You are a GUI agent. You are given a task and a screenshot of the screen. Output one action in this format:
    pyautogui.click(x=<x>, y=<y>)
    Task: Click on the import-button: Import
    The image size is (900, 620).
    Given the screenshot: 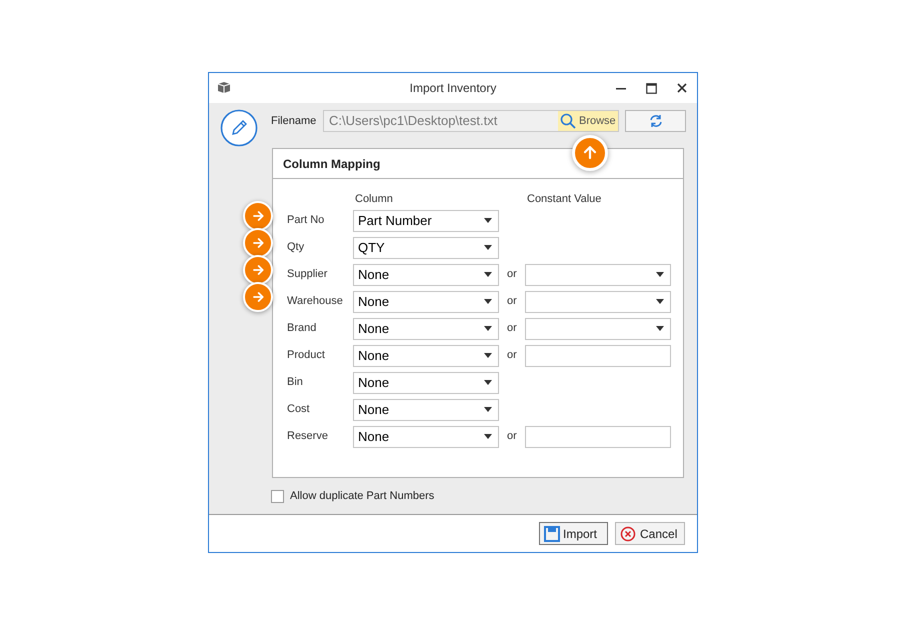 What is the action you would take?
    pyautogui.click(x=573, y=533)
    